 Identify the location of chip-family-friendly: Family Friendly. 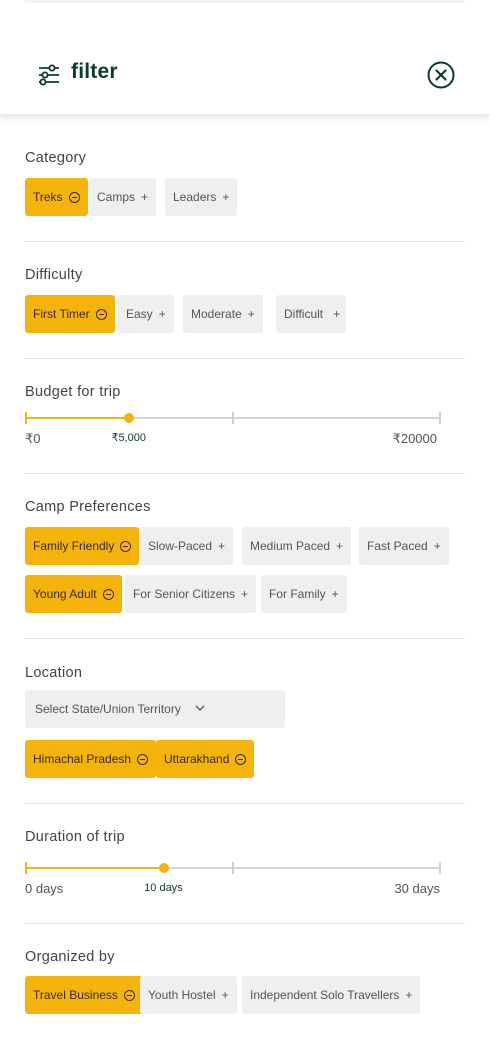
(82, 546).